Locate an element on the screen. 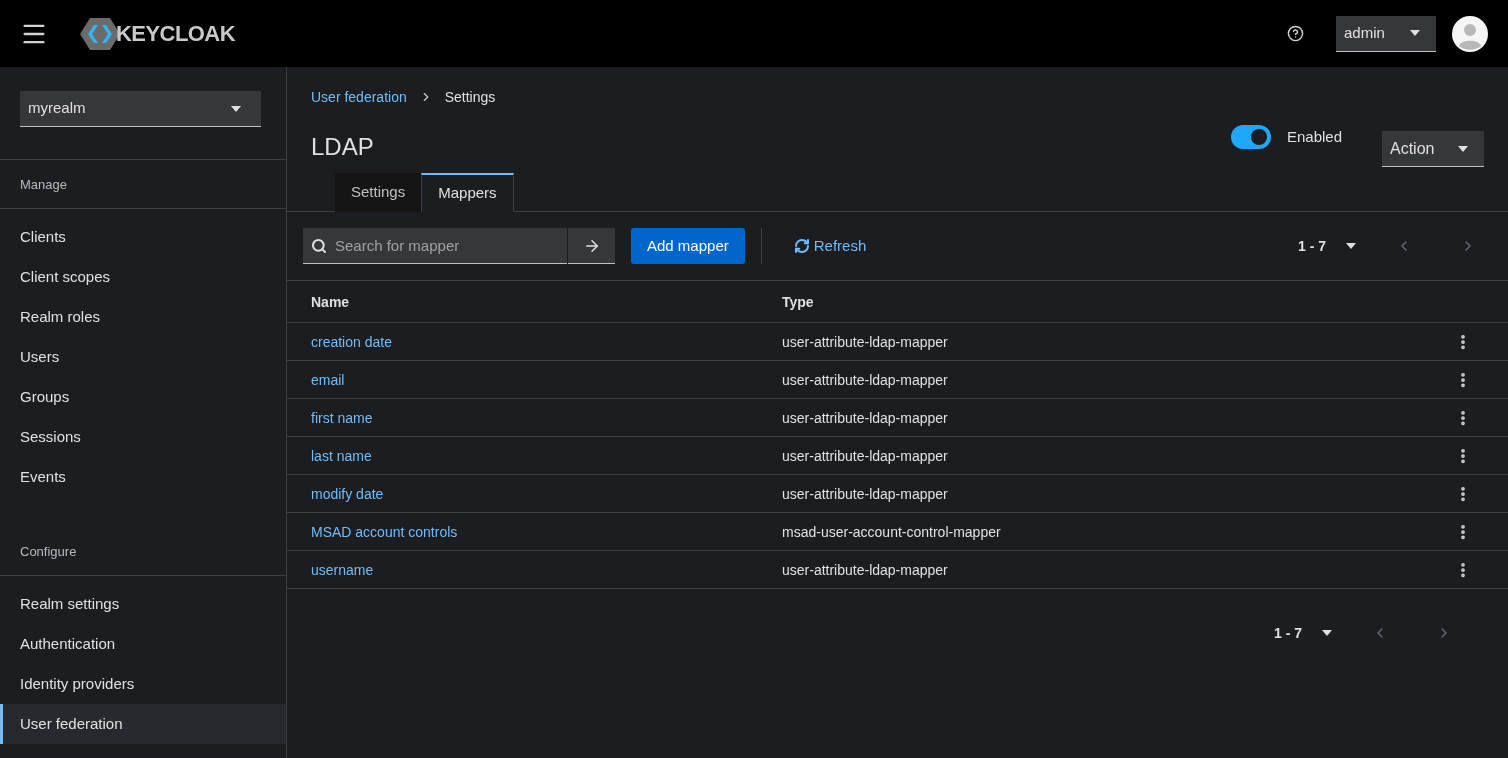 This screenshot has width=1508, height=758. mapper-name-link: email is located at coordinates (546, 379).